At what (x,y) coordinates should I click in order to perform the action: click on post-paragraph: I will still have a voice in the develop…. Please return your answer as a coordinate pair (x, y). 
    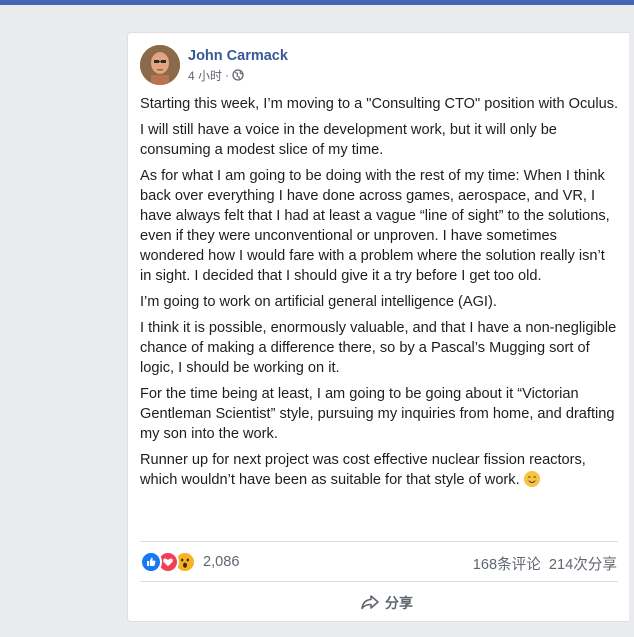
    Looking at the image, I should click on (348, 140).